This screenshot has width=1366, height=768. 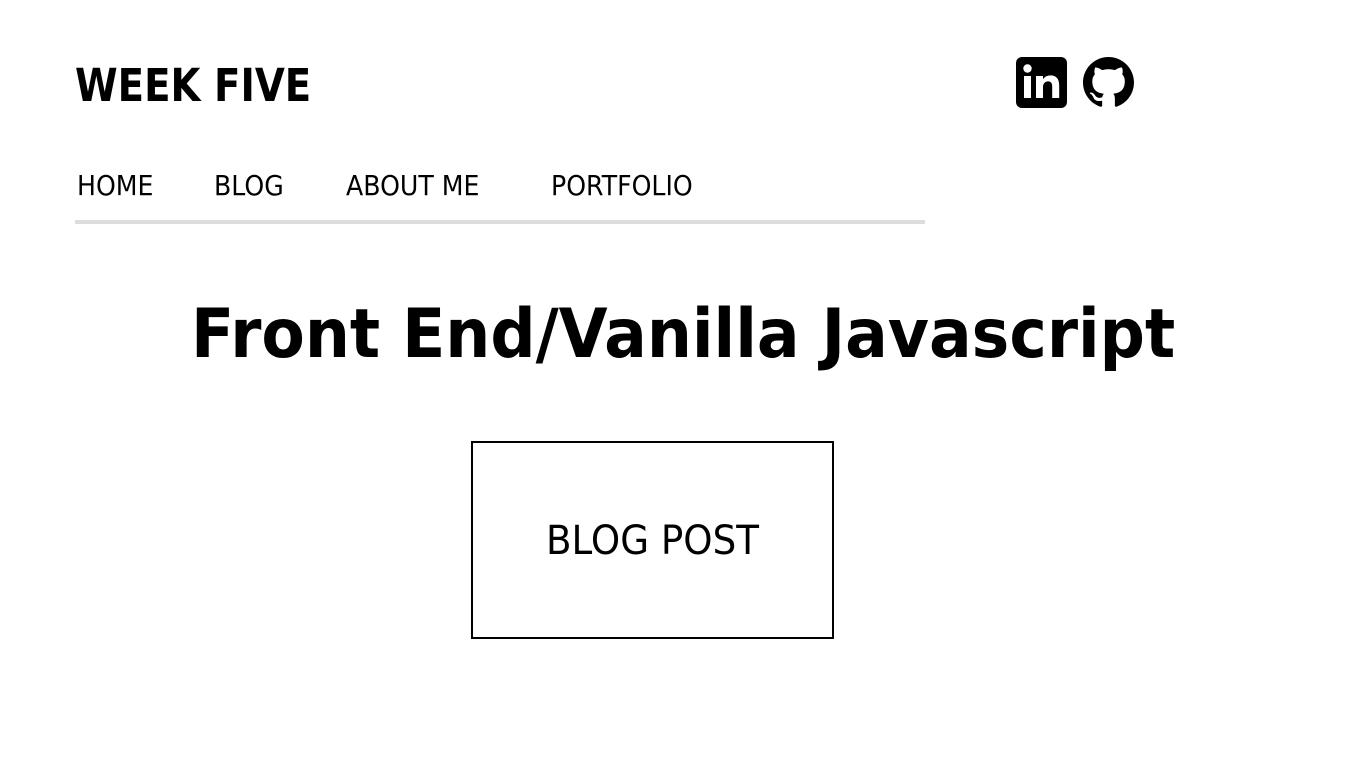 I want to click on linkedin-icon, so click(x=1041, y=82).